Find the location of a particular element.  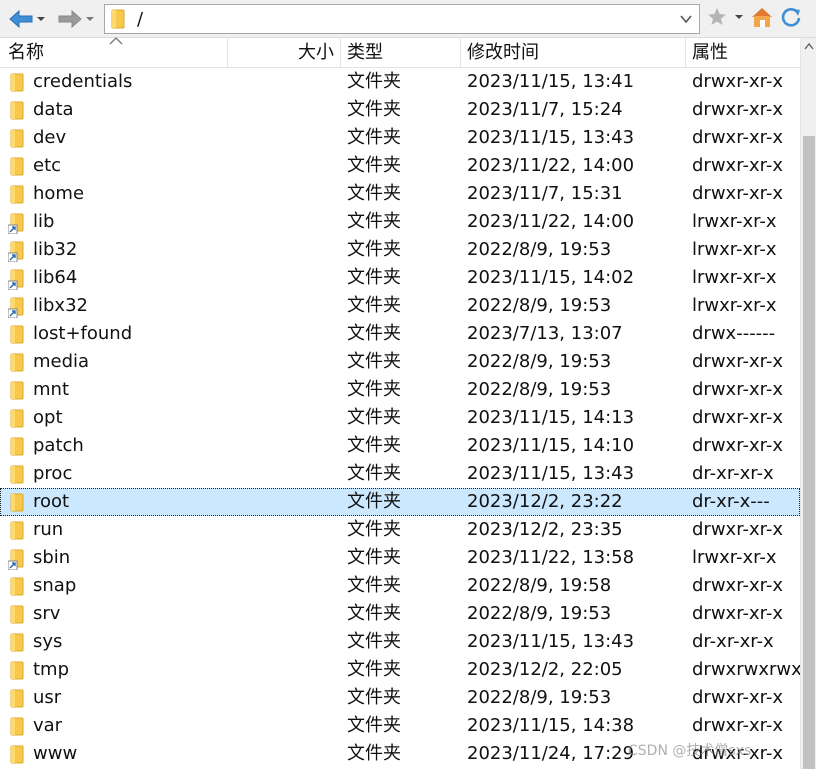

table-row: libx32 文件夹 2022/8/9, 19:53 lrwxr-xr-x is located at coordinates (400, 306).